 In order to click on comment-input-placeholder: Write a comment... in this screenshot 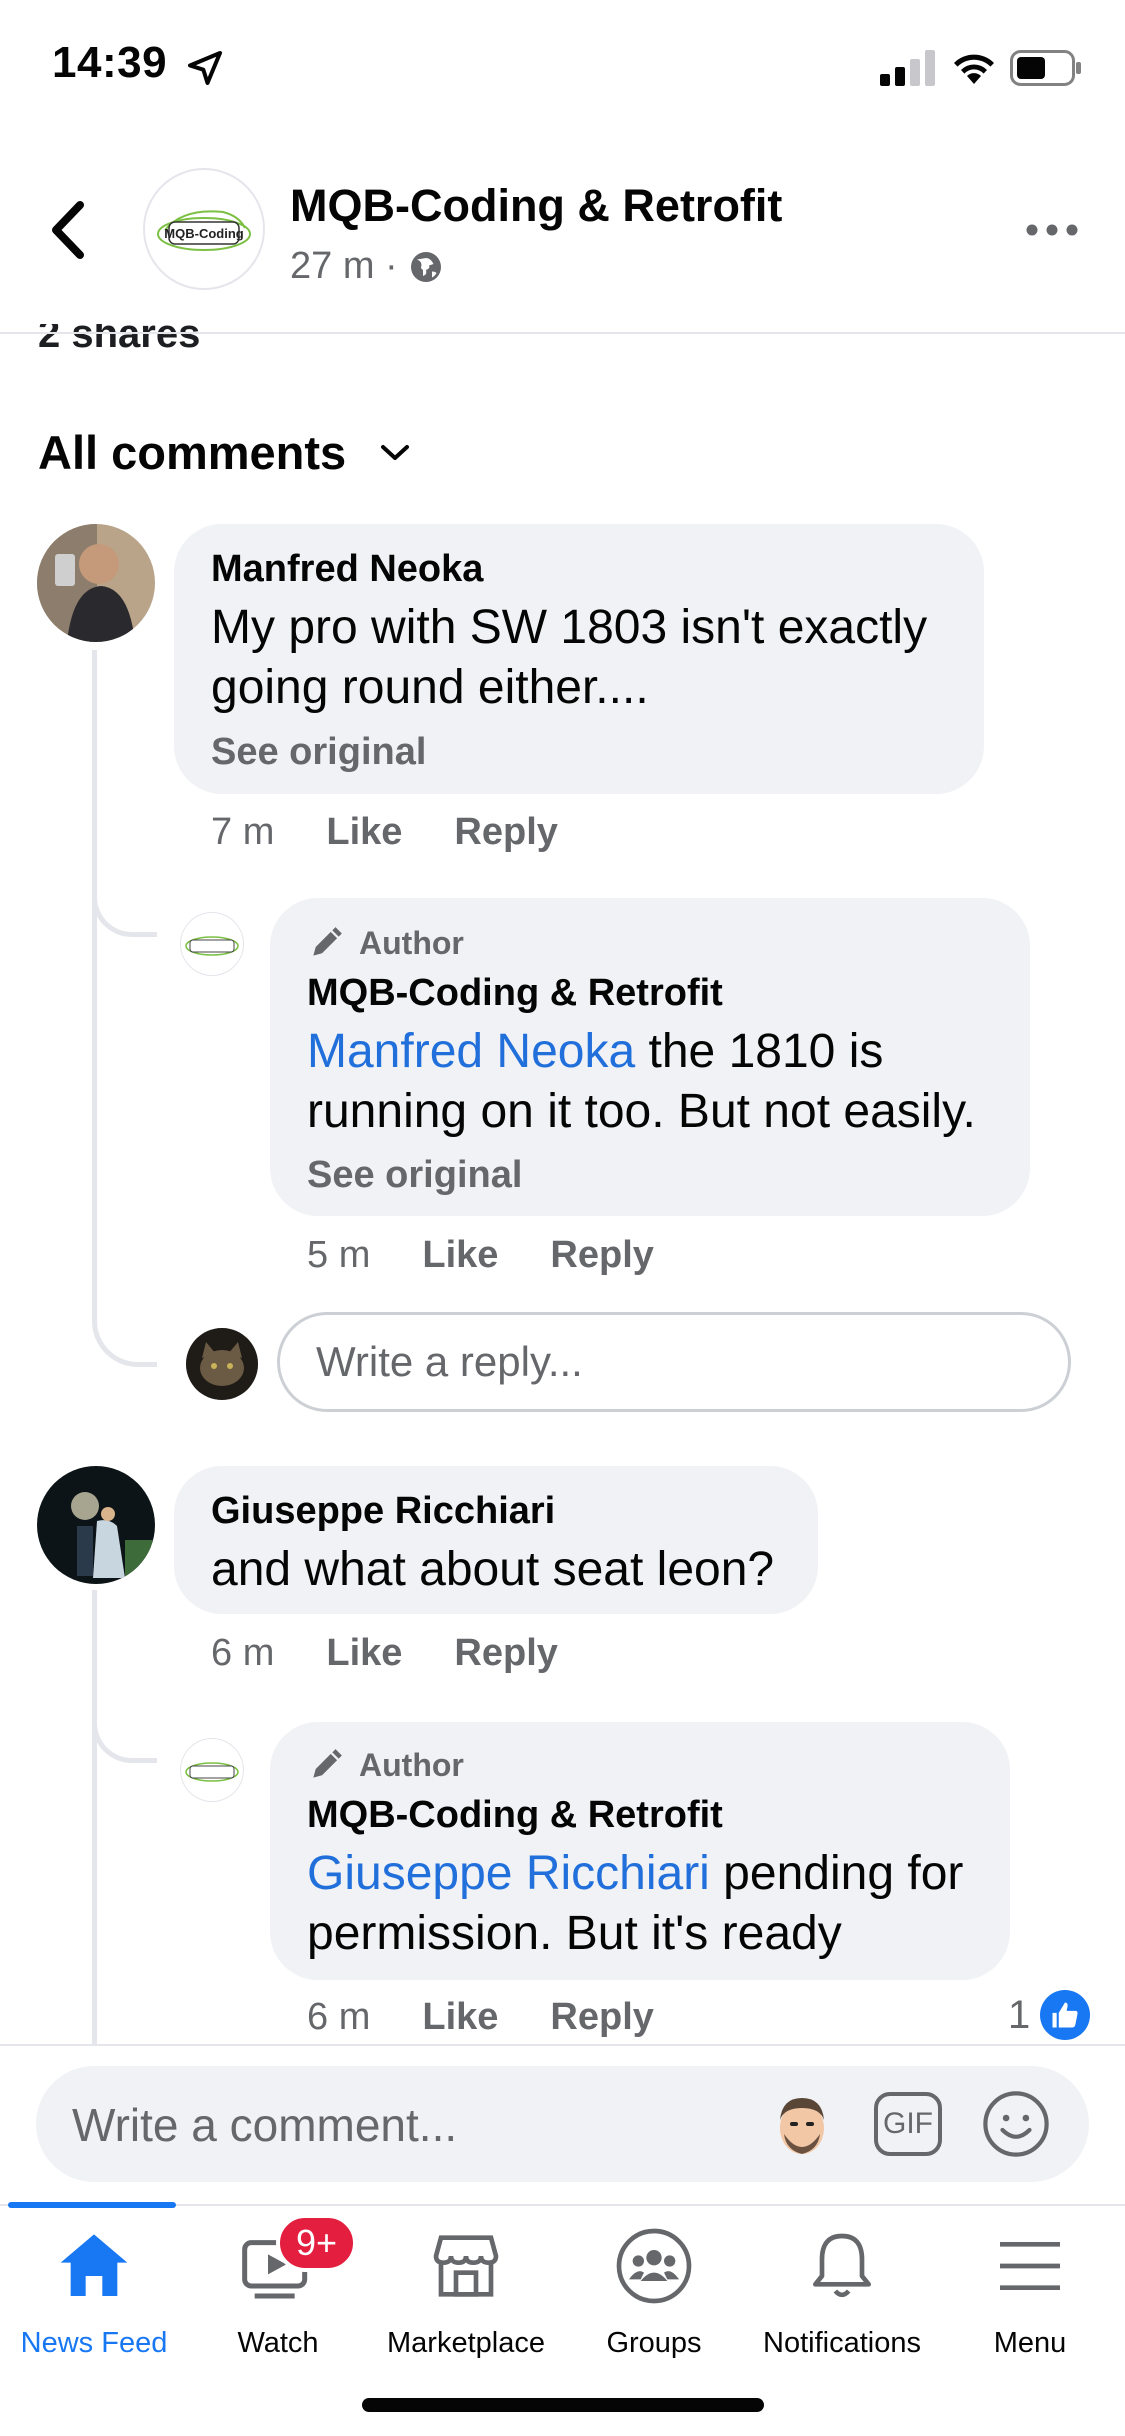, I will do `click(264, 2125)`.